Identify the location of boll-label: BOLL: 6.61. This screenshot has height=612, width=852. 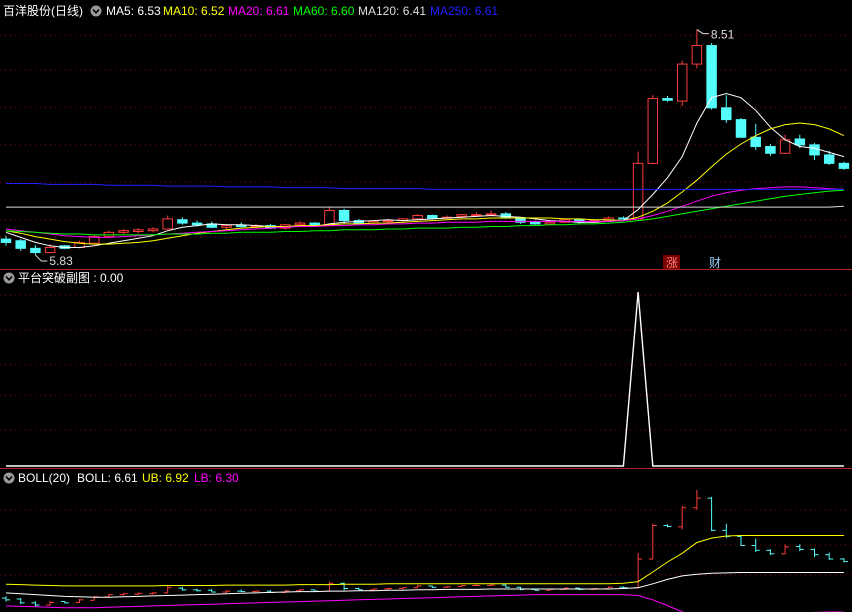
(107, 478).